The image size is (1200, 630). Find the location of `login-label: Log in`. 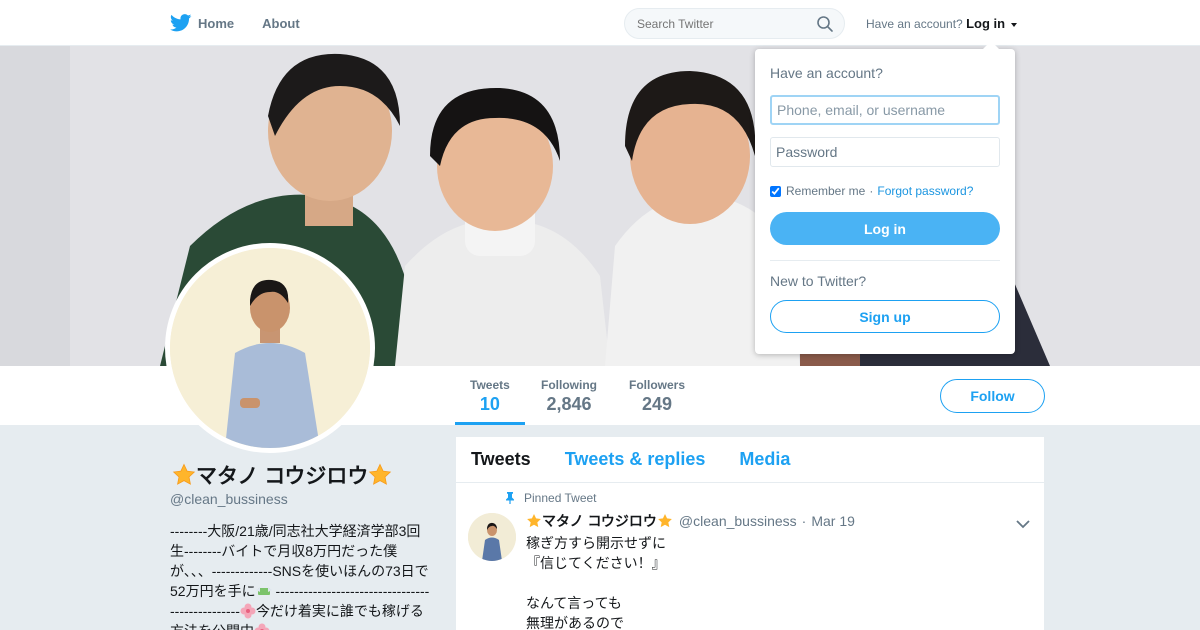

login-label: Log in is located at coordinates (985, 23).